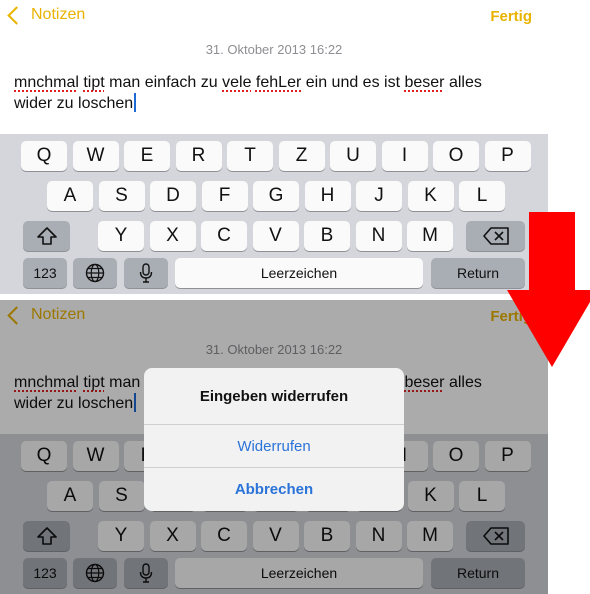  Describe the element at coordinates (424, 82) in the screenshot. I see `misspelled-word: beser` at that location.